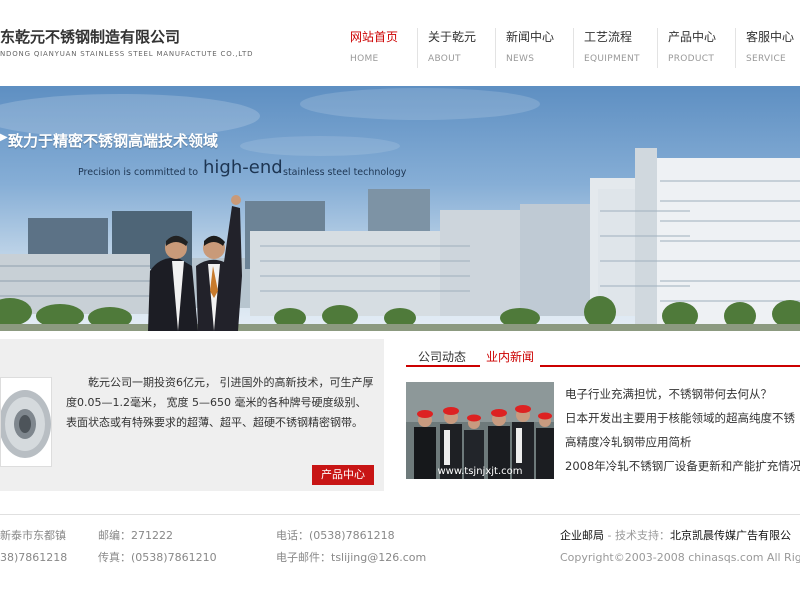  What do you see at coordinates (480, 471) in the screenshot?
I see `news-photo-watermark: www.tsjnjxjt.com` at bounding box center [480, 471].